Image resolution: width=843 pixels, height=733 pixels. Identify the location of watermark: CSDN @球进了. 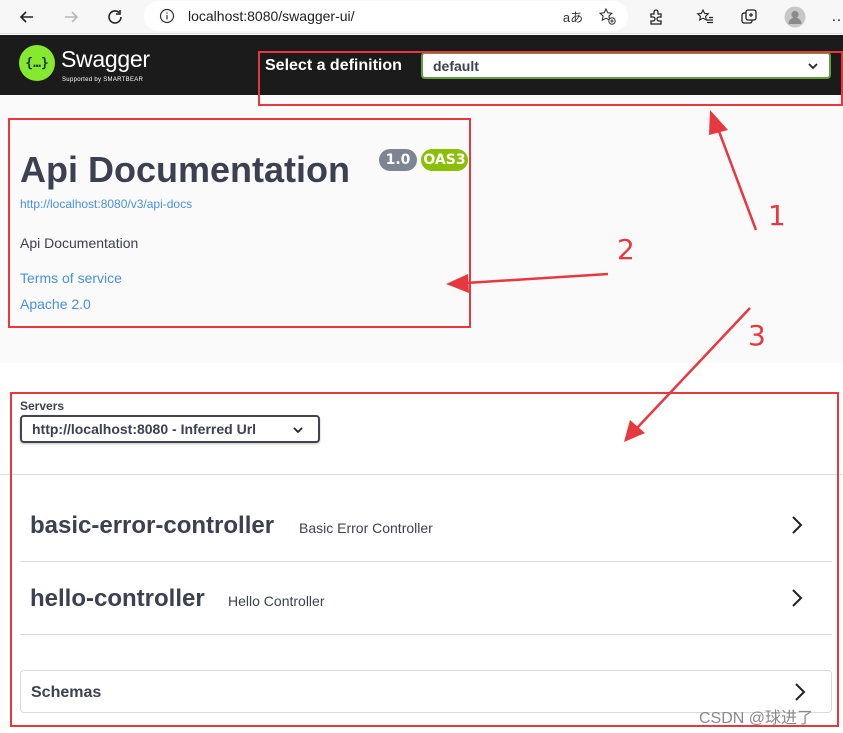
(756, 718).